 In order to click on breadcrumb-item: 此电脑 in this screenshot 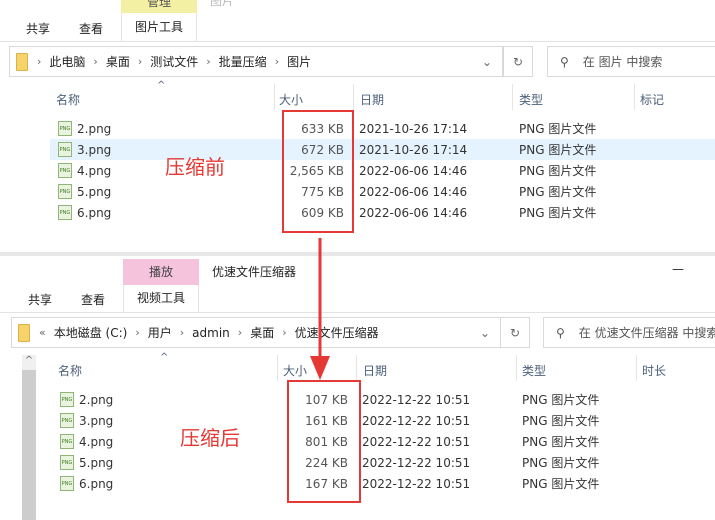, I will do `click(67, 61)`.